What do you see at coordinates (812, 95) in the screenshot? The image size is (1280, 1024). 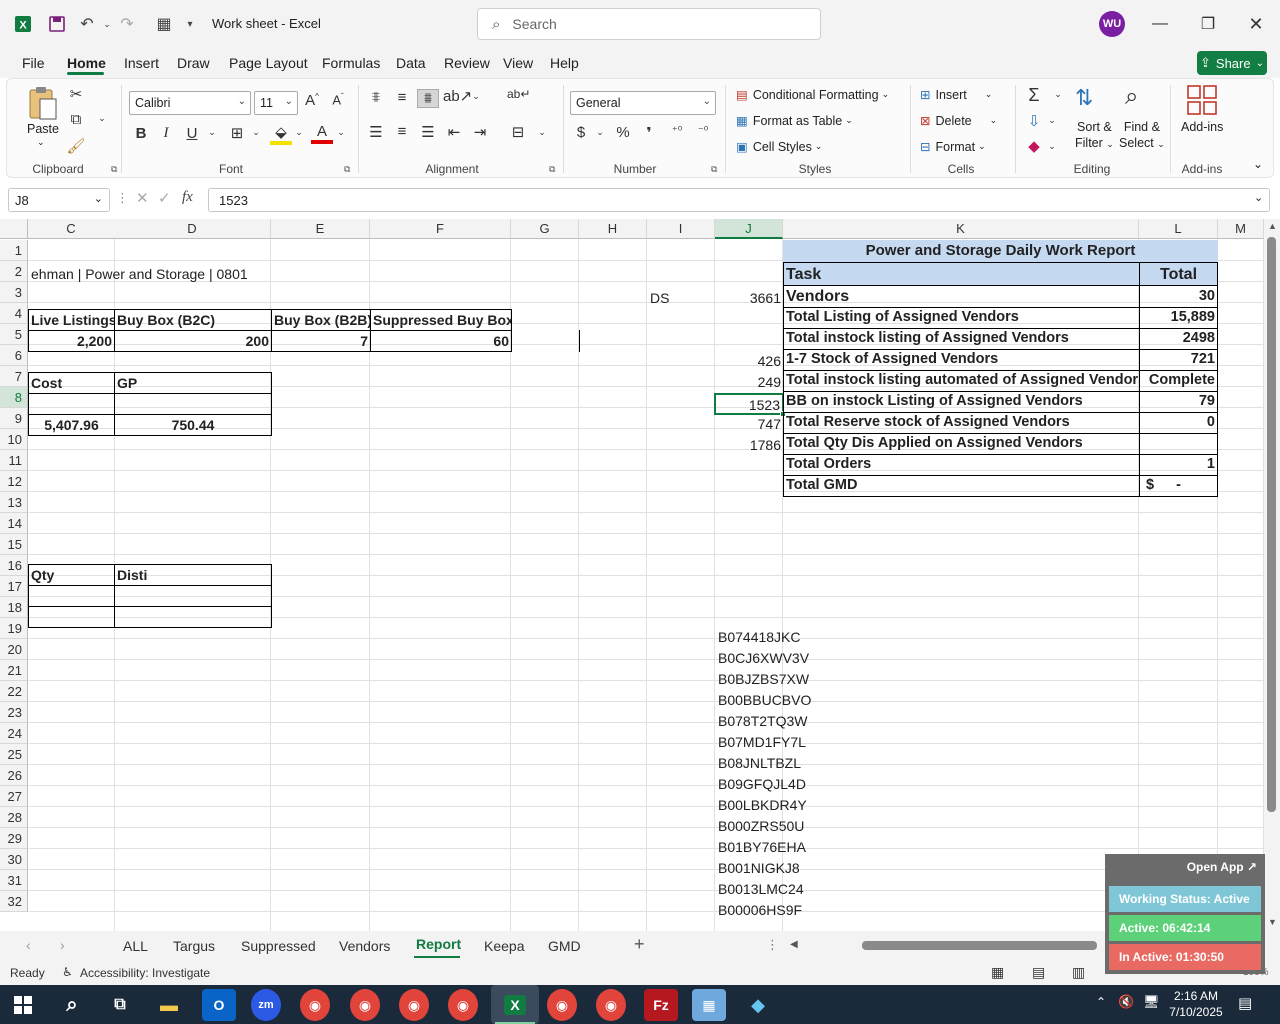 I see `conditional-formatting-button: ▤ Conditional Formatting ⌄` at bounding box center [812, 95].